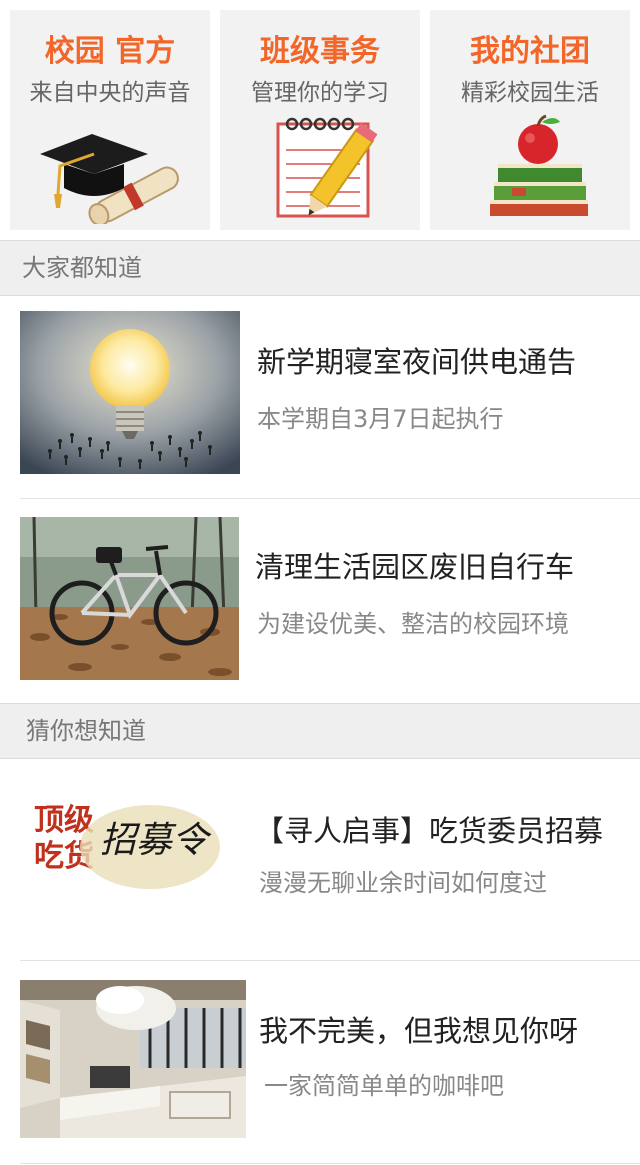 The width and height of the screenshot is (640, 1165). Describe the element at coordinates (415, 567) in the screenshot. I see `item-title: 清理生活园区废旧自行车` at that location.